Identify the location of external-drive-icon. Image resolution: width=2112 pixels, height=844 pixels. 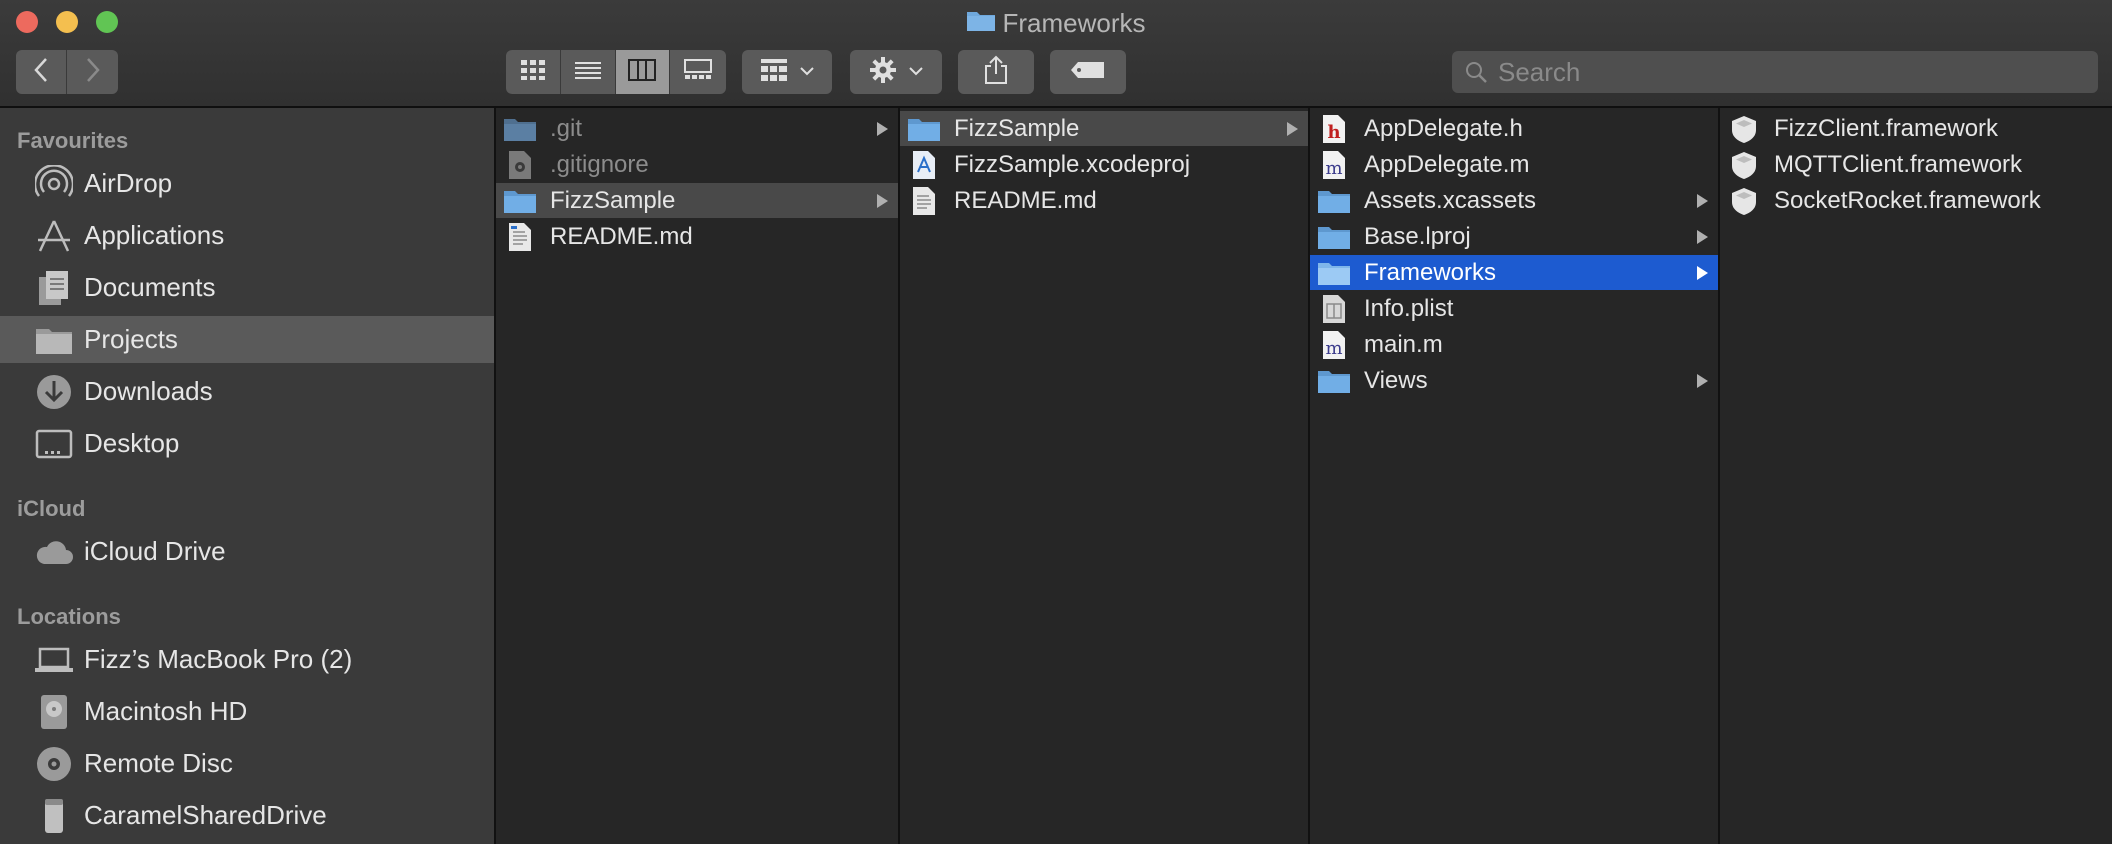
(54, 816).